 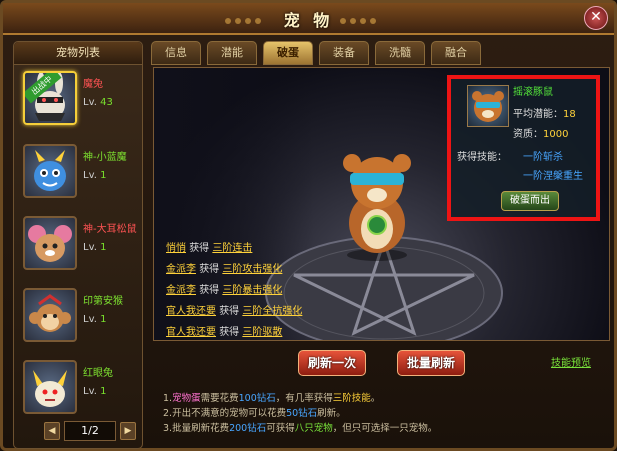 I want to click on tab-fusion: 融合, so click(x=456, y=53).